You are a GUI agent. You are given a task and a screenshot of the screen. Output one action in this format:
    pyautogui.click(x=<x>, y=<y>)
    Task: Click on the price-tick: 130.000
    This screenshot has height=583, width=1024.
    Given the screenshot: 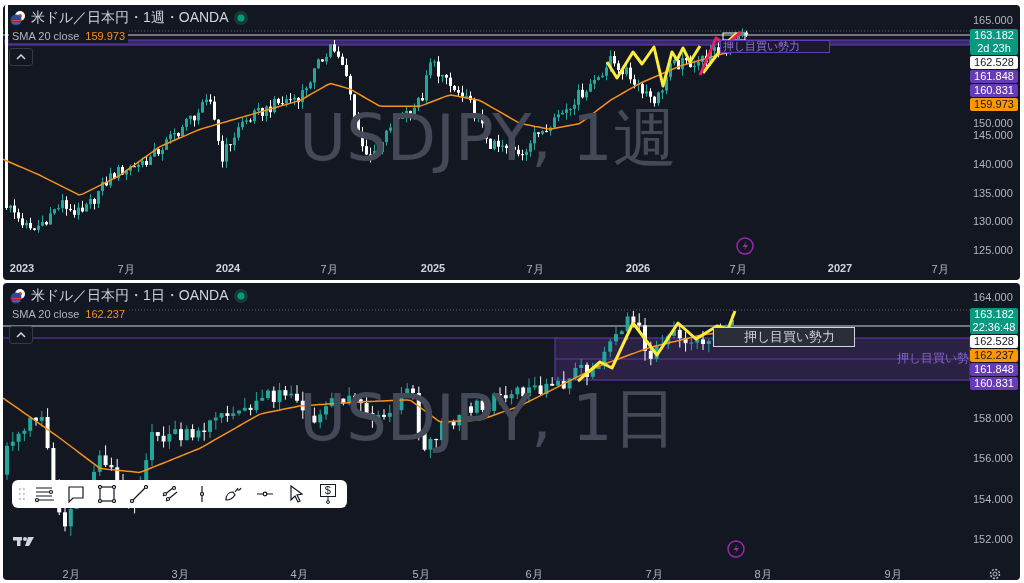 What is the action you would take?
    pyautogui.click(x=993, y=221)
    